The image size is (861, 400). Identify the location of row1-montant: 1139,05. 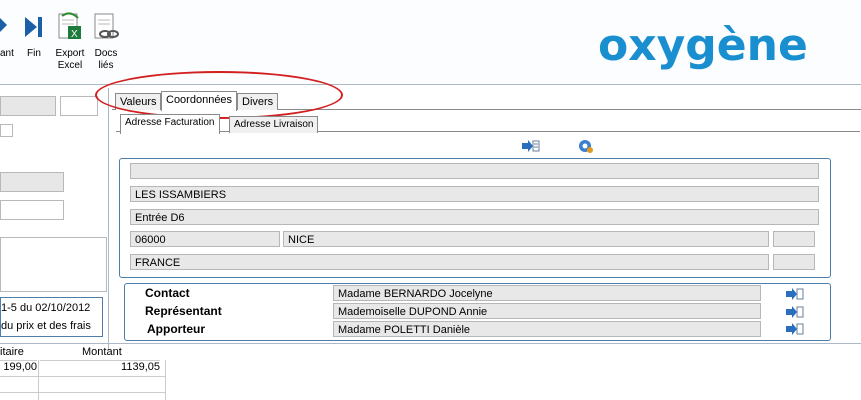
(100, 366).